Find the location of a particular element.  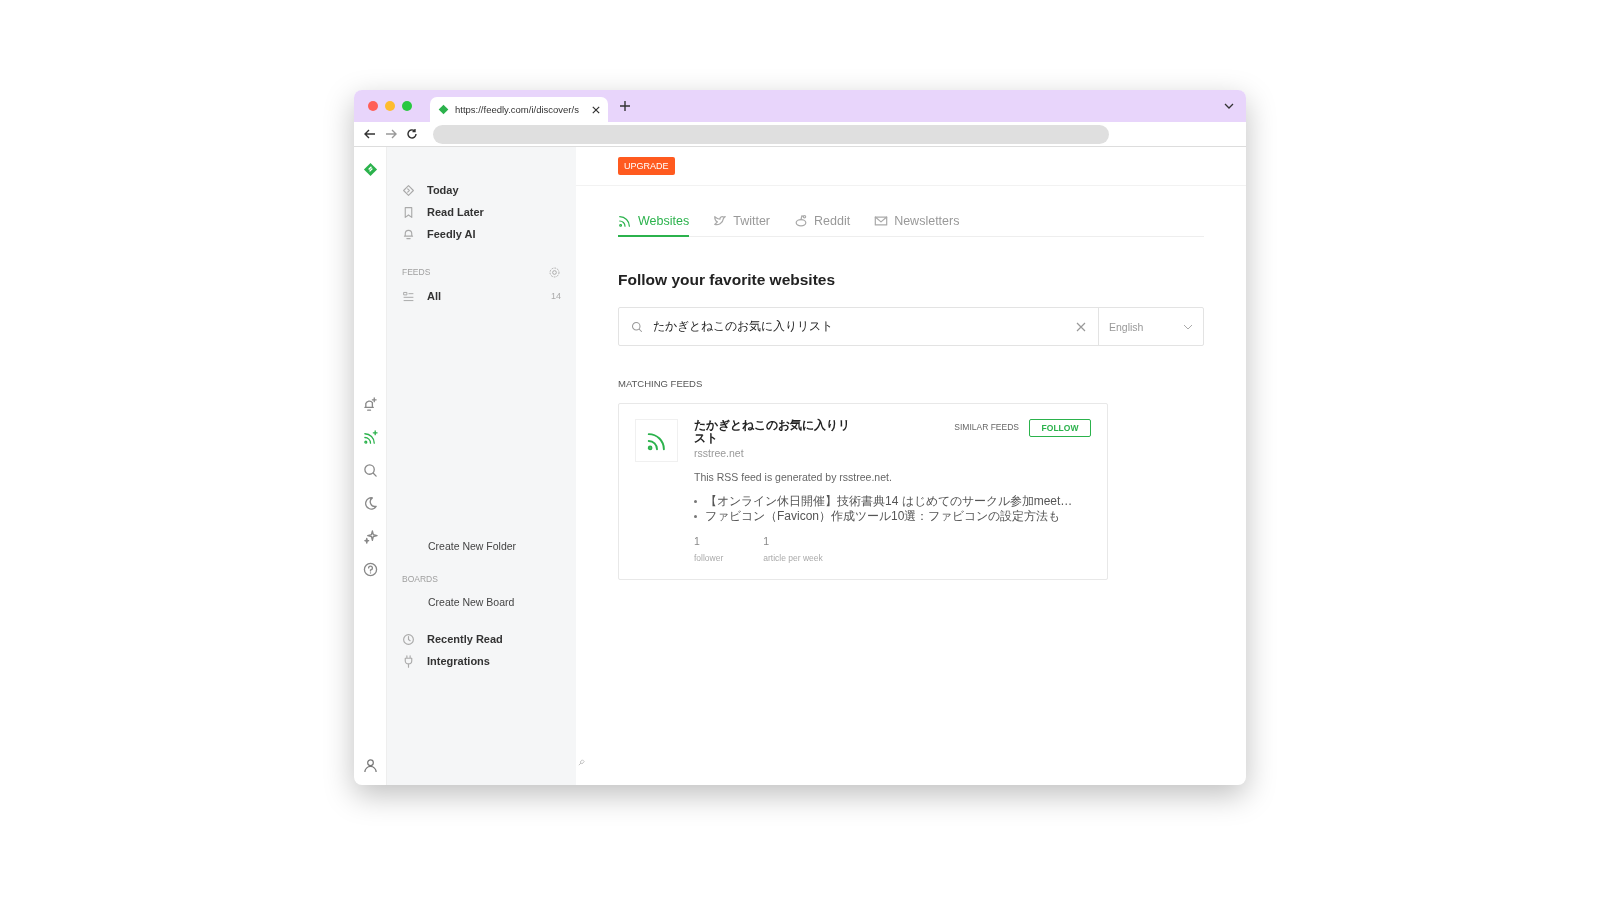

moon-icon is located at coordinates (370, 503).